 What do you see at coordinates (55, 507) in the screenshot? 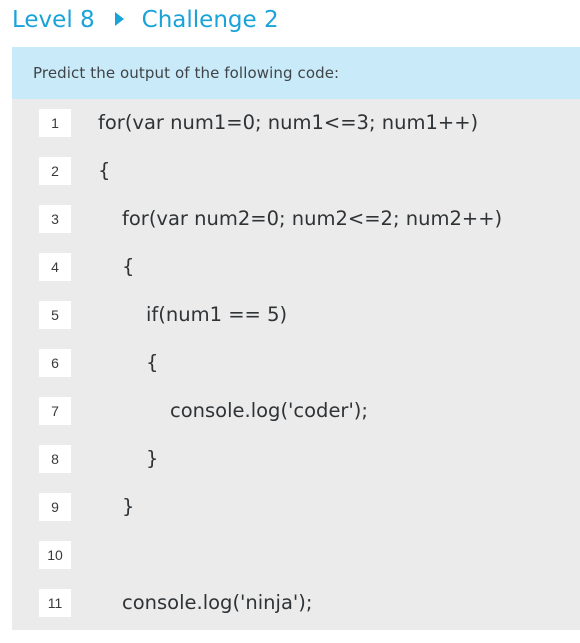
I see `line-number: 9` at bounding box center [55, 507].